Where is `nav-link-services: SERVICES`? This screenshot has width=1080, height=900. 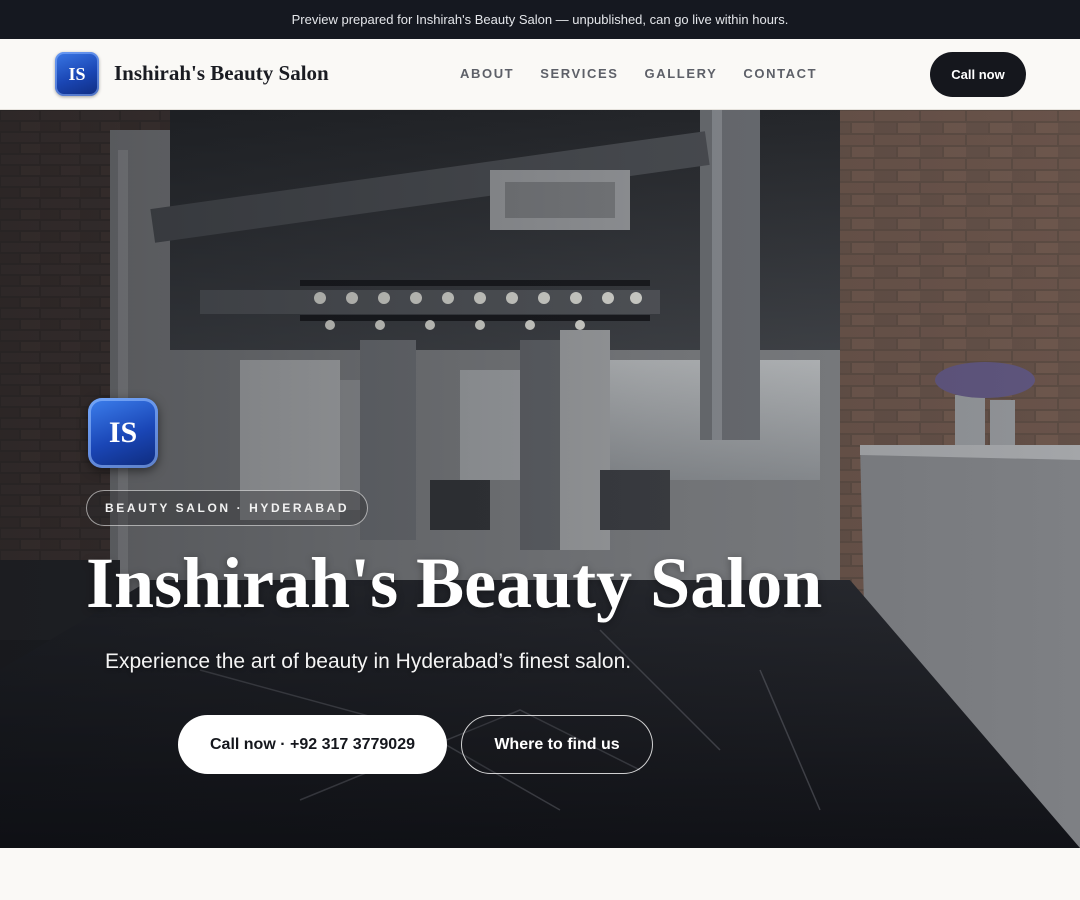 nav-link-services: SERVICES is located at coordinates (579, 73).